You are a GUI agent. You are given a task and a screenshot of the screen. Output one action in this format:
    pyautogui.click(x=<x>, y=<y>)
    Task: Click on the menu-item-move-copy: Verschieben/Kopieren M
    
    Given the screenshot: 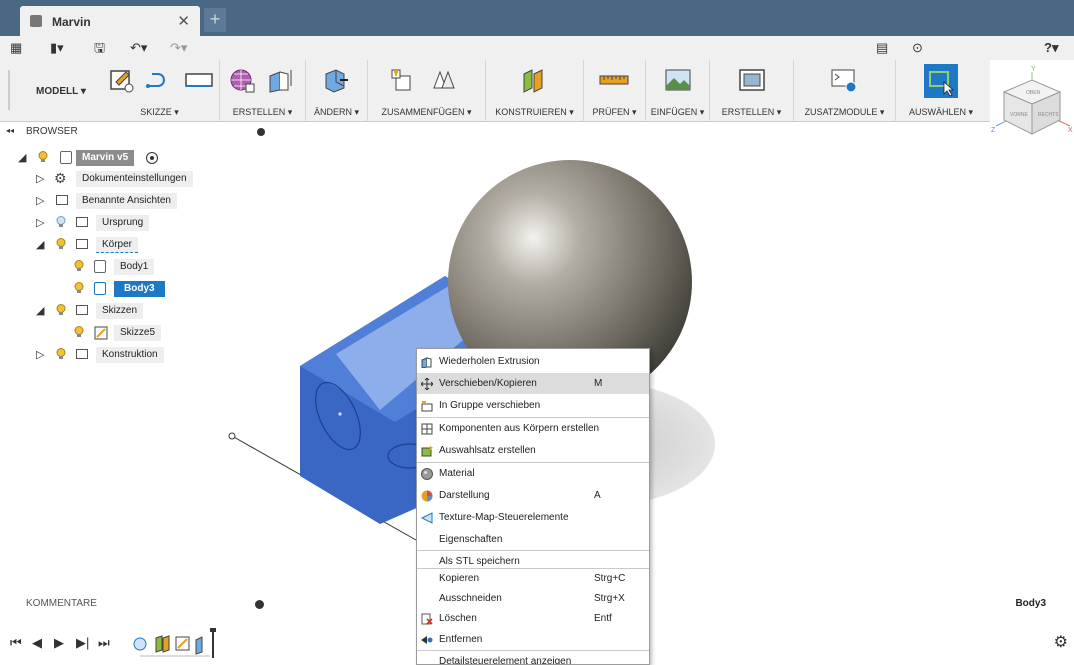 What is the action you would take?
    pyautogui.click(x=533, y=383)
    